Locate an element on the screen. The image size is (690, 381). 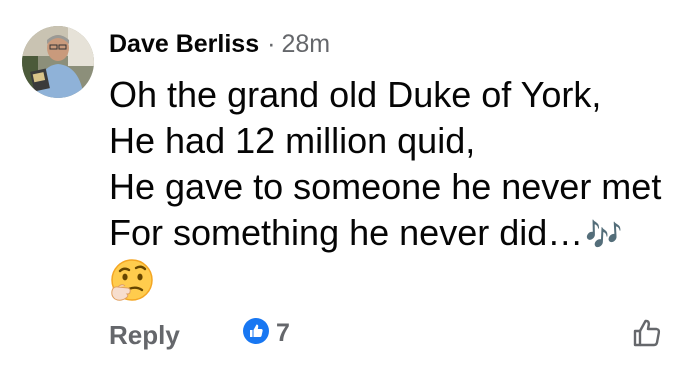
reaction-summary: 7 is located at coordinates (266, 333).